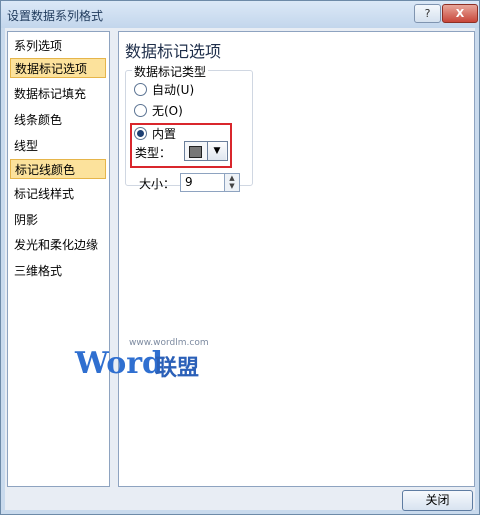 The width and height of the screenshot is (480, 515). What do you see at coordinates (173, 51) in the screenshot?
I see `section-title: 数据标记选项` at bounding box center [173, 51].